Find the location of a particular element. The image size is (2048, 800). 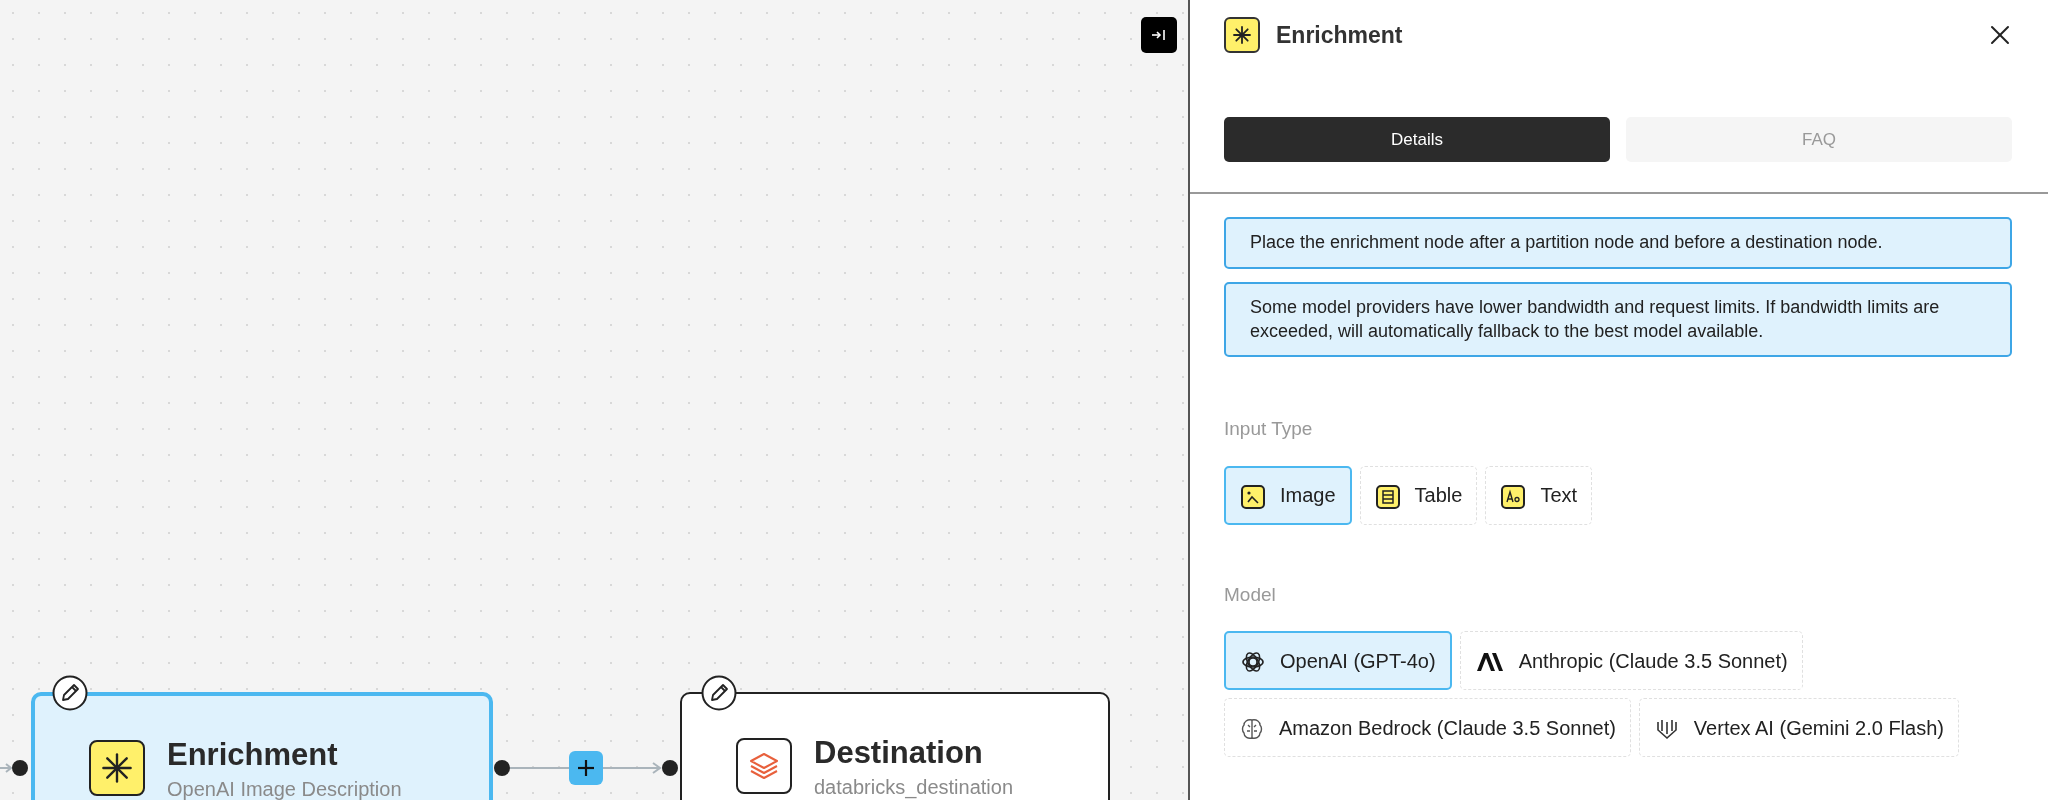

close-button is located at coordinates (2000, 35).